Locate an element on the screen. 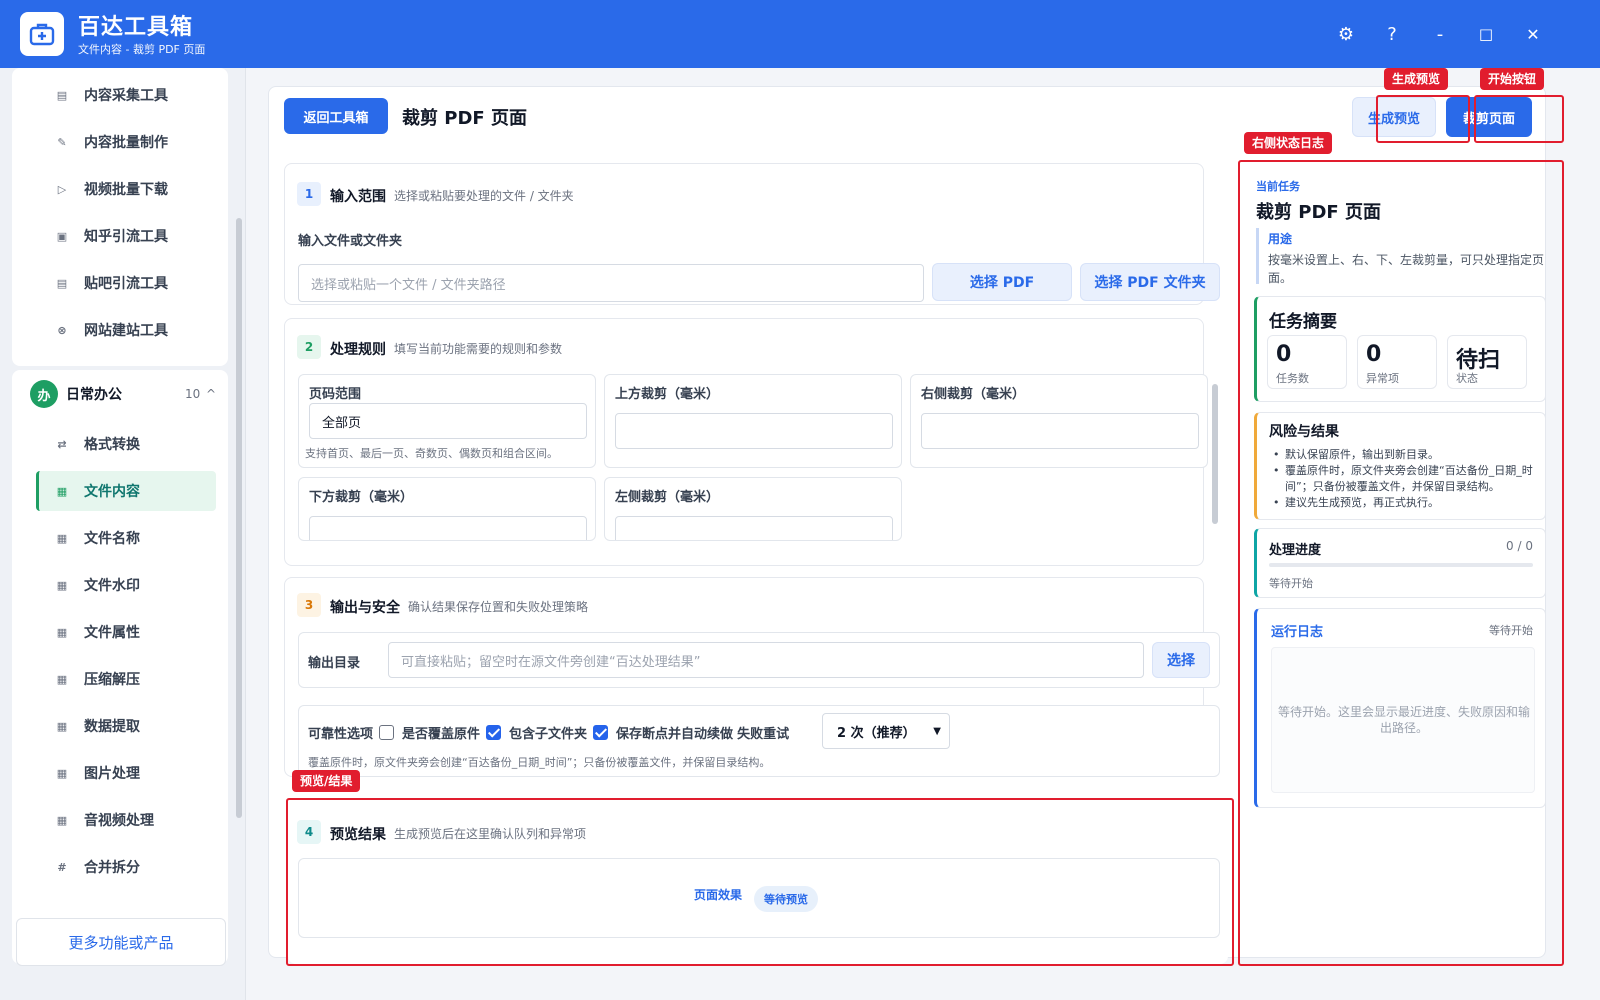 This screenshot has height=1000, width=1600. resume-checkbox is located at coordinates (601, 732).